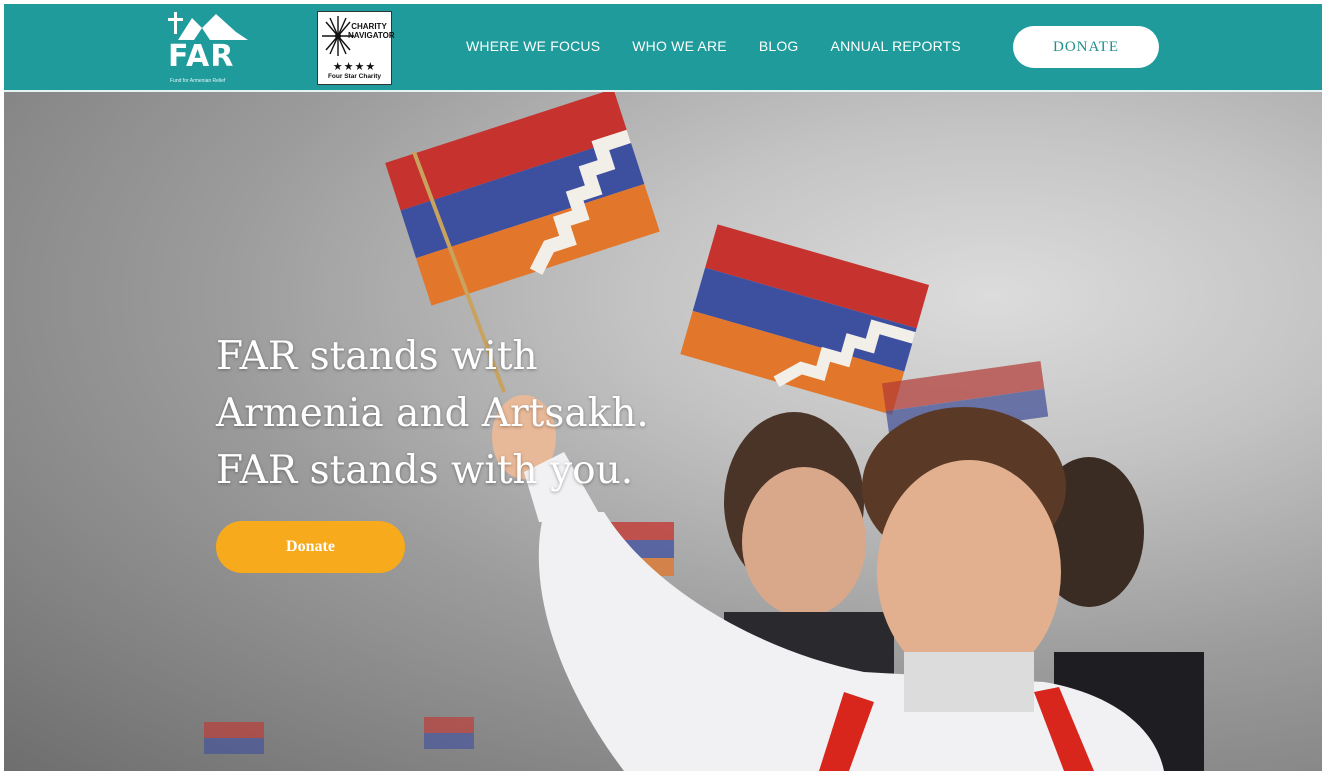 The image size is (1326, 771). I want to click on badge-line-2: NAVIGATOR, so click(371, 35).